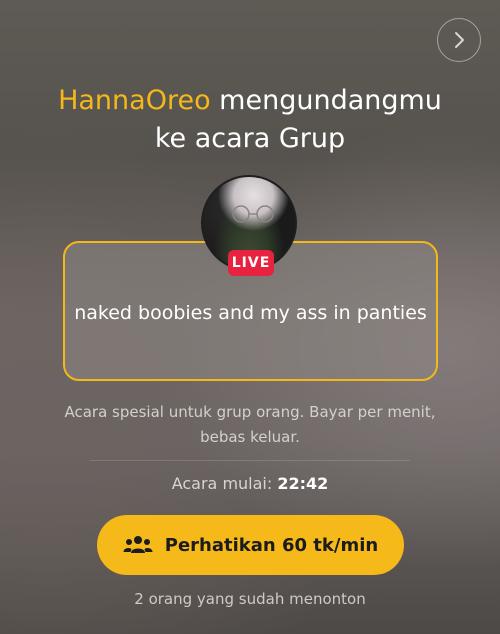 The width and height of the screenshot is (500, 634). Describe the element at coordinates (326, 100) in the screenshot. I see `headline-line1: mengundangmu` at that location.